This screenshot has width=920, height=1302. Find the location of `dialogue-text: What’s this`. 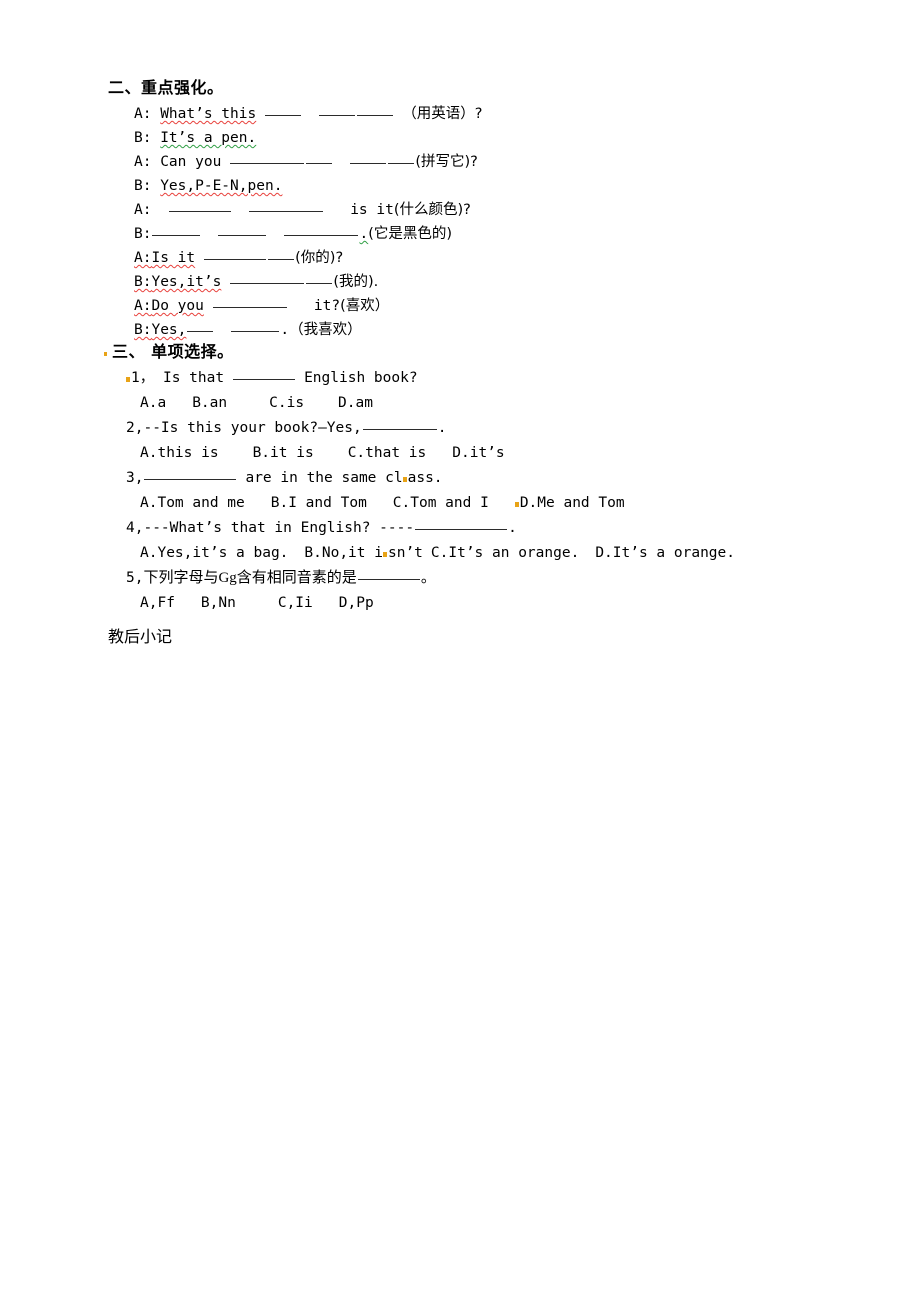

dialogue-text: What’s this is located at coordinates (208, 114).